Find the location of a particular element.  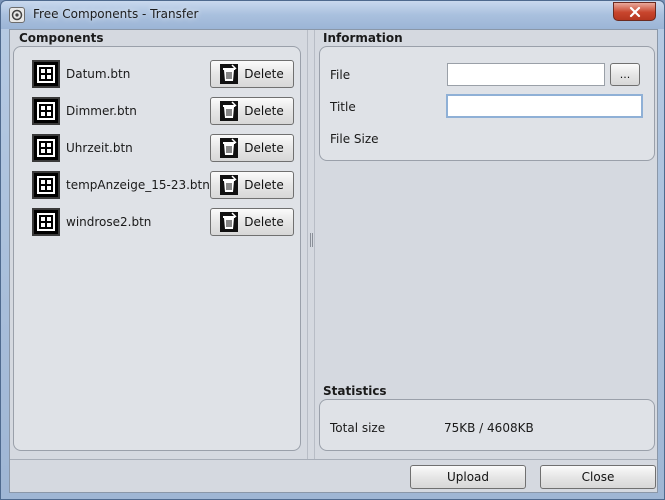

app-icon is located at coordinates (17, 15).